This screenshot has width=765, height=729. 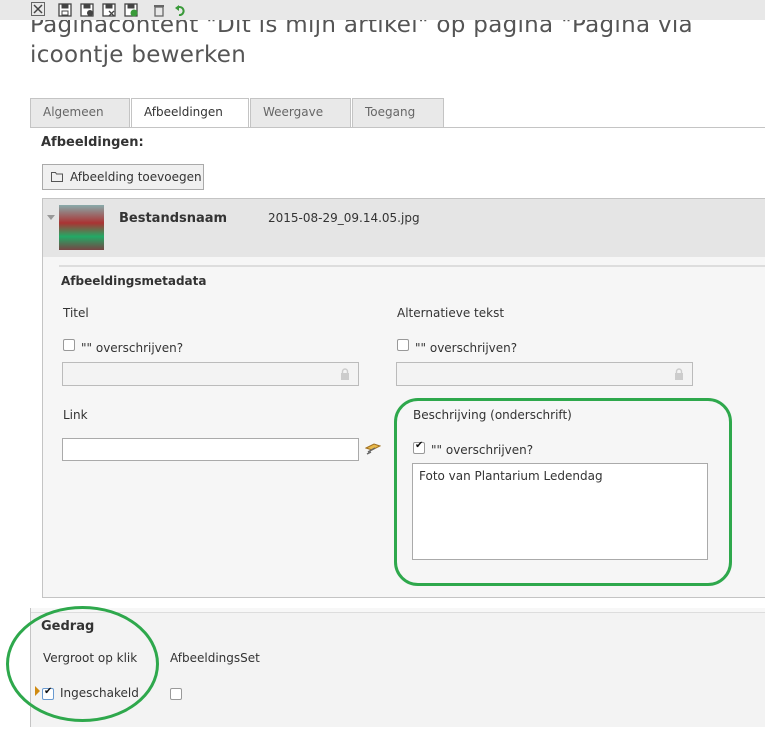 I want to click on alt-text-input, so click(x=544, y=374).